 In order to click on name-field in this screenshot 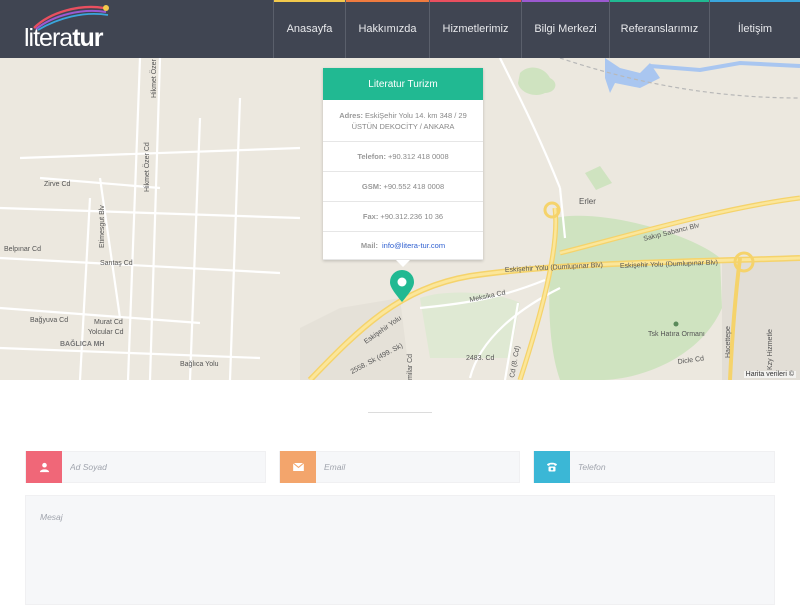, I will do `click(145, 467)`.